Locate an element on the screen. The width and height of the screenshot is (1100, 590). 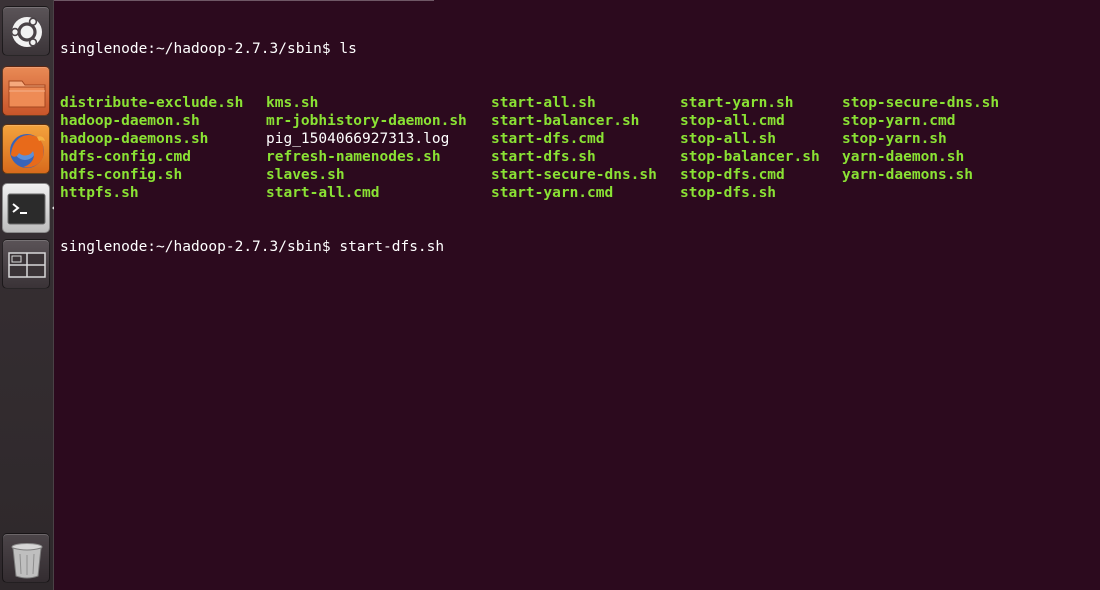
files-button is located at coordinates (26, 91).